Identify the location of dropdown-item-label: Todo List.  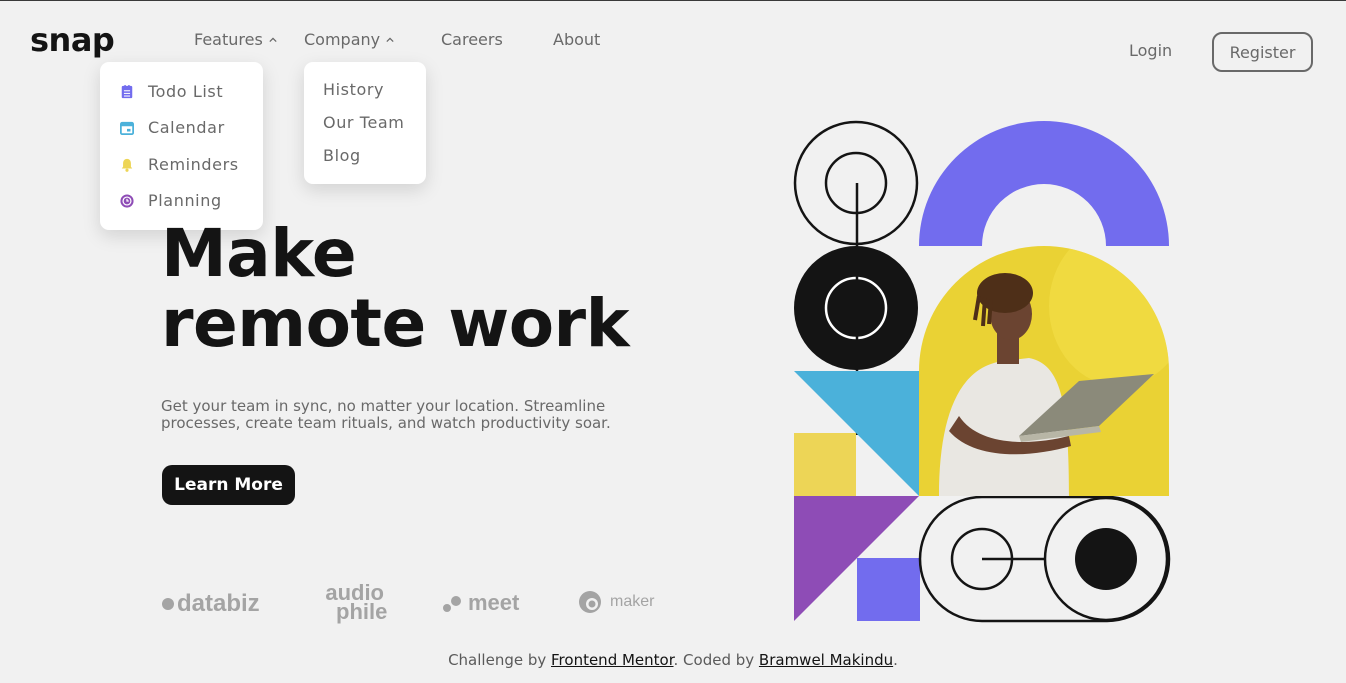
(186, 91).